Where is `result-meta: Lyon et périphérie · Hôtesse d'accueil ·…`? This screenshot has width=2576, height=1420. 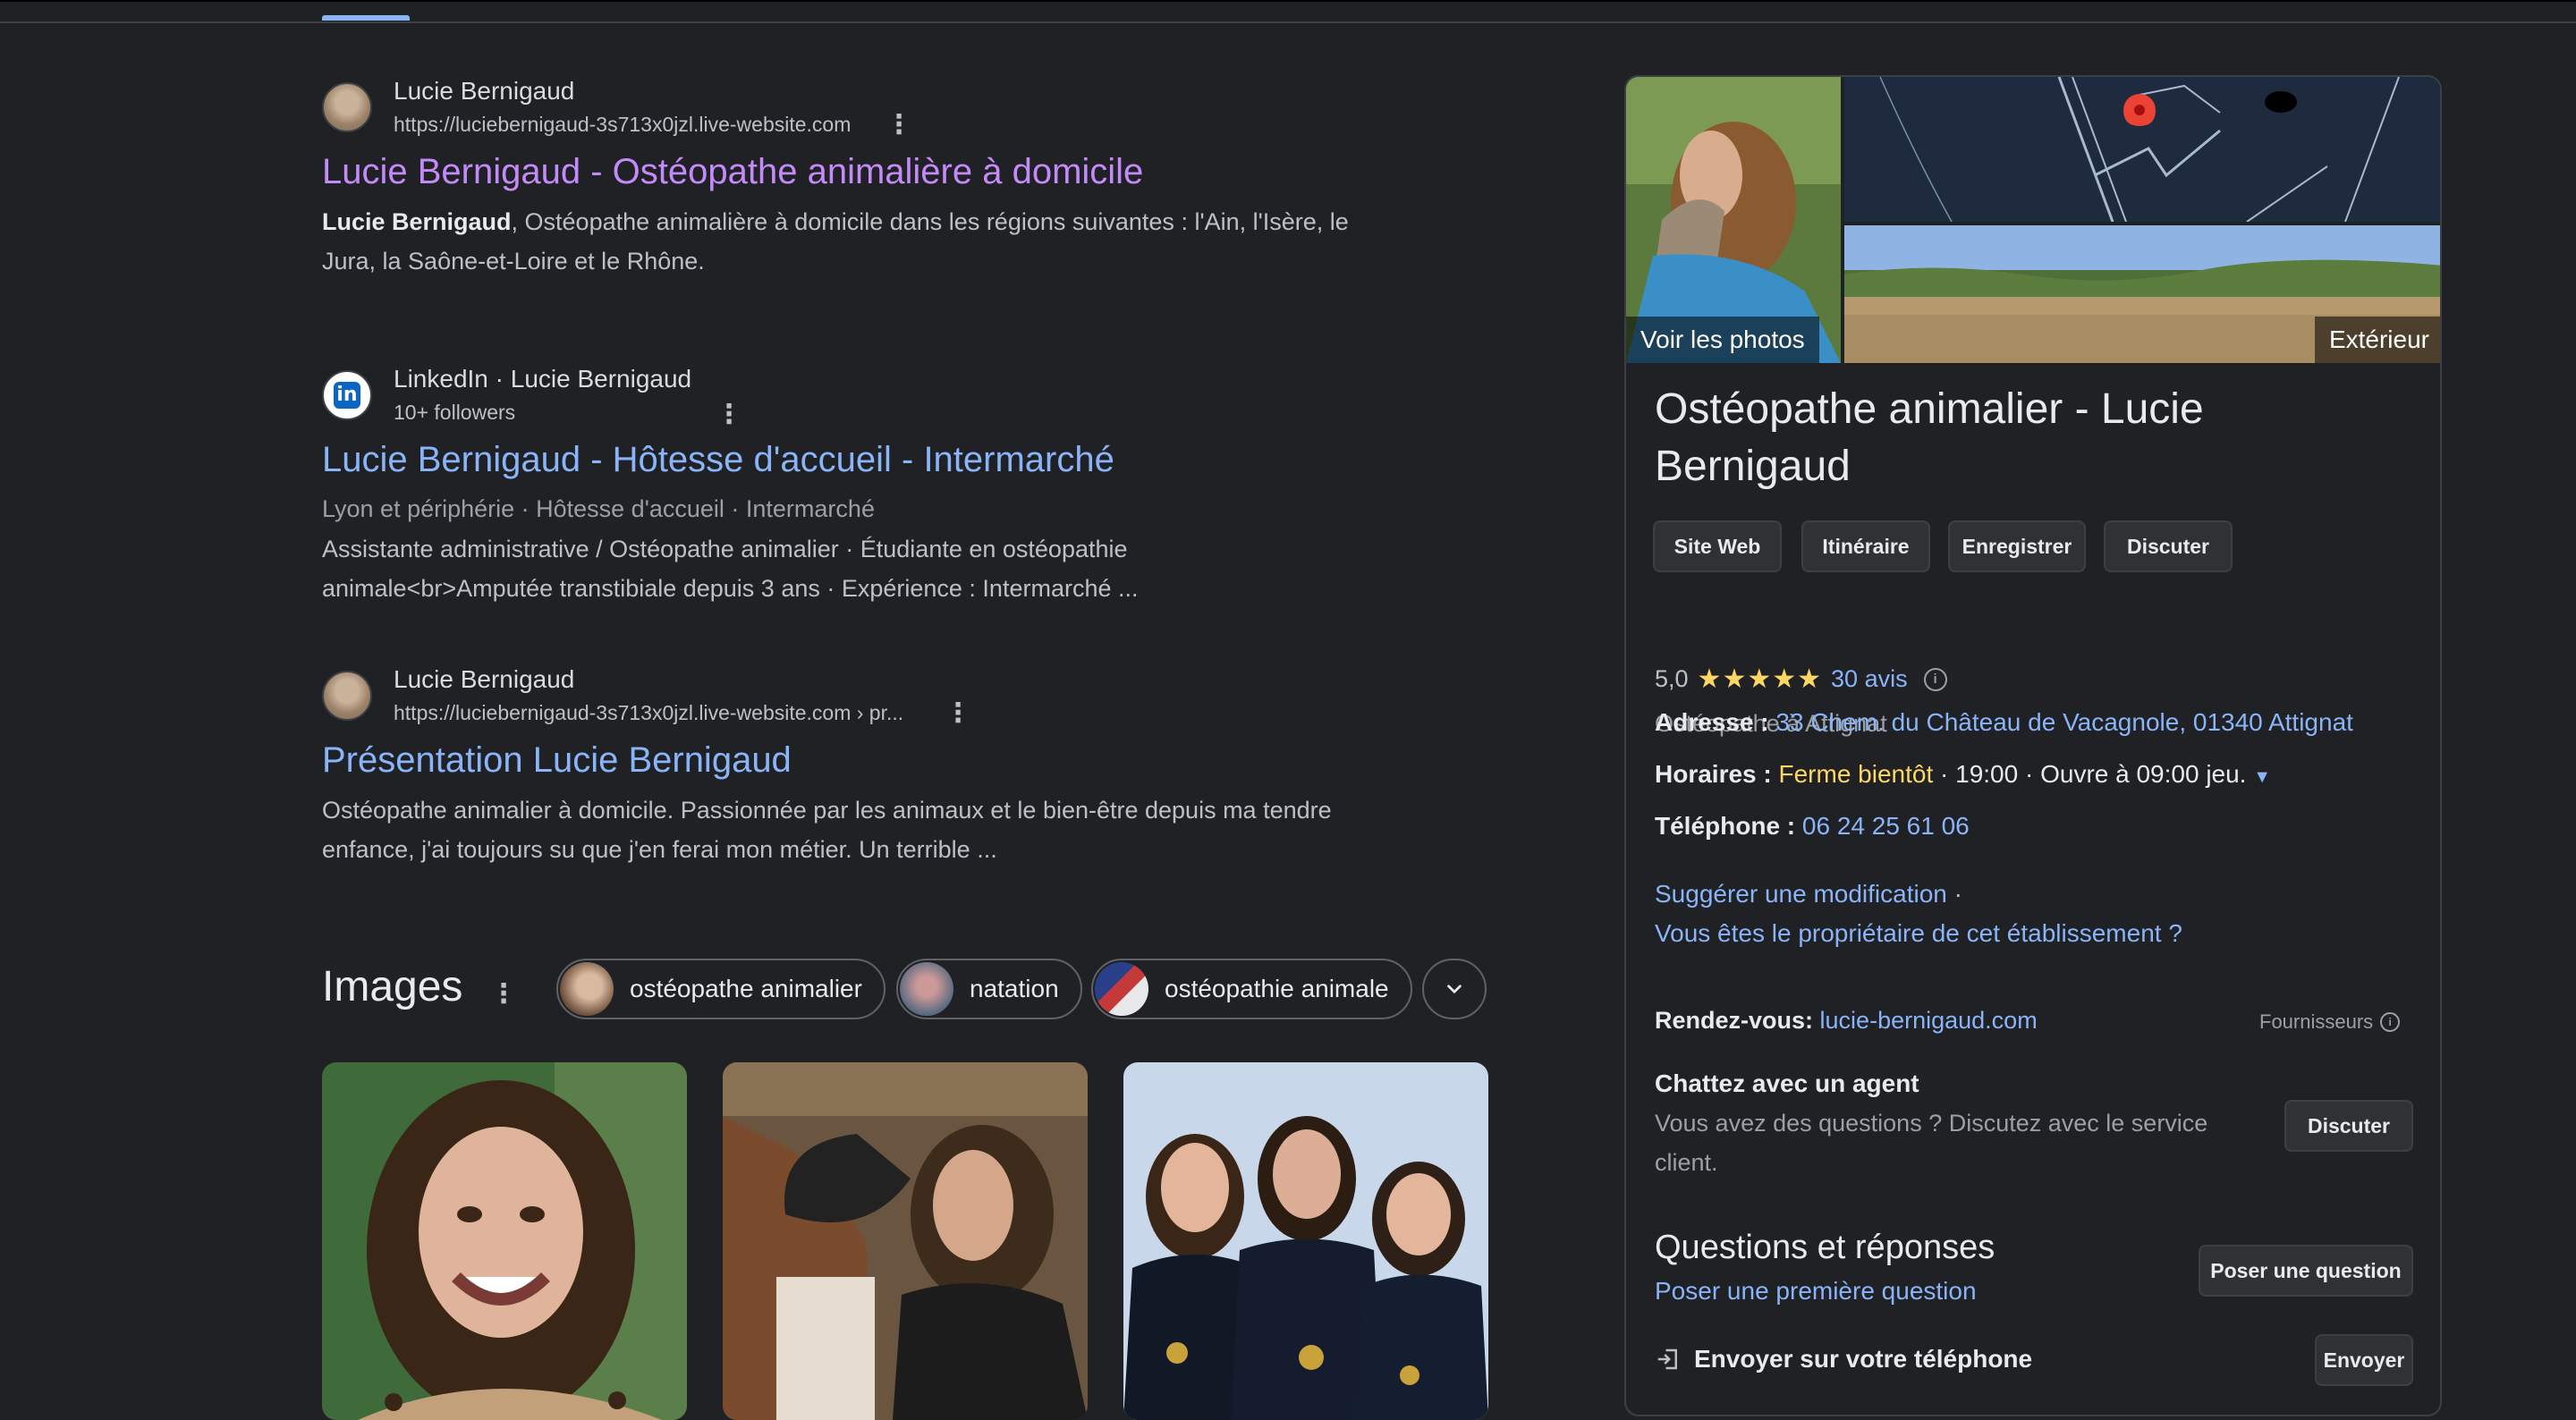
result-meta: Lyon et périphérie · Hôtesse d'accueil ·… is located at coordinates (598, 508).